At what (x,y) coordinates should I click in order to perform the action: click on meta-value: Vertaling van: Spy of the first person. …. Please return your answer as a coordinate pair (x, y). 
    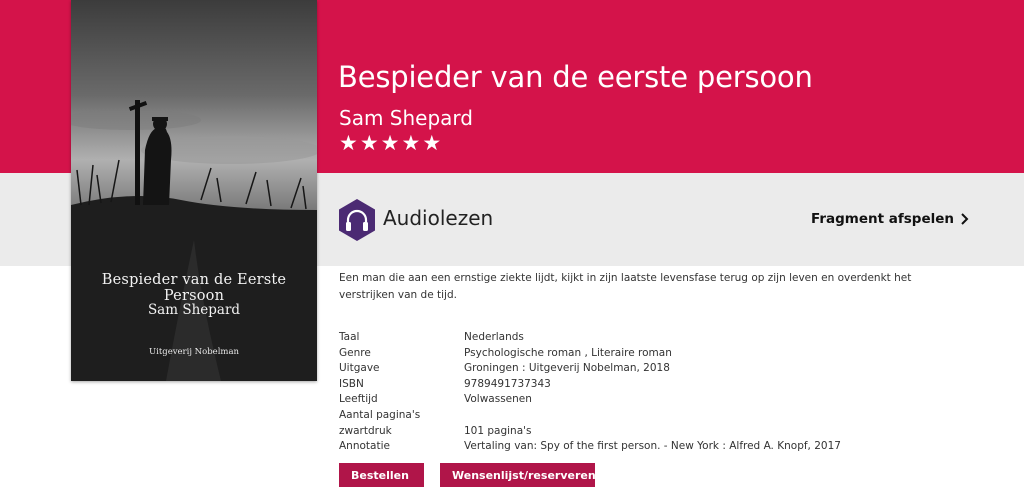
    Looking at the image, I should click on (652, 446).